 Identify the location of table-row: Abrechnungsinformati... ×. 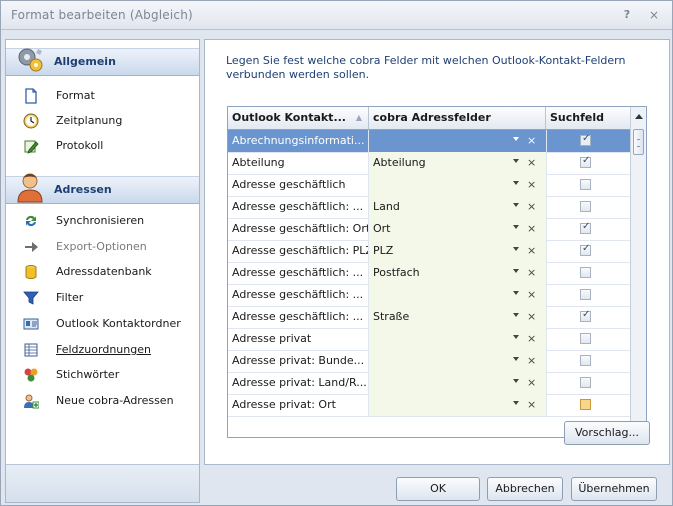
(429, 141).